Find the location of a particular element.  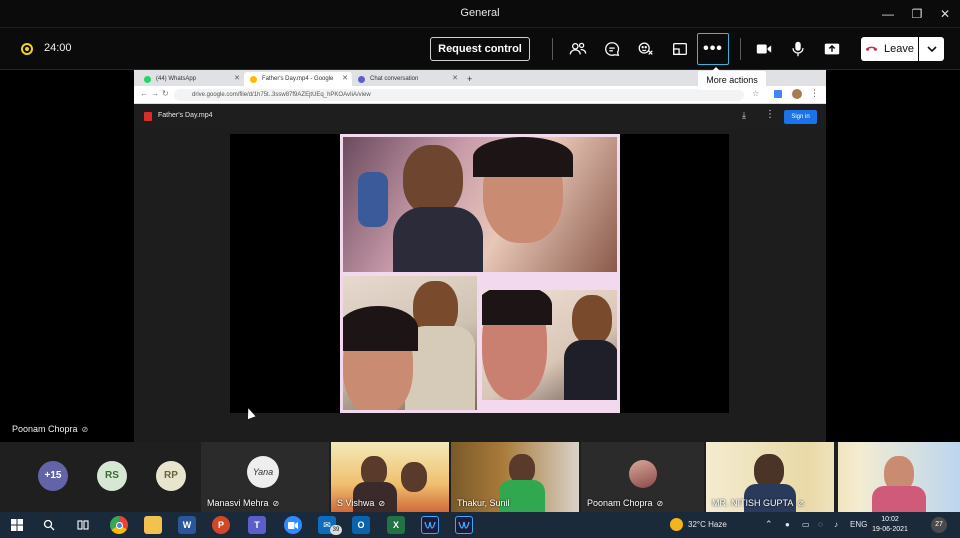

browser-tab: Chat conversation ✕ is located at coordinates (407, 79).